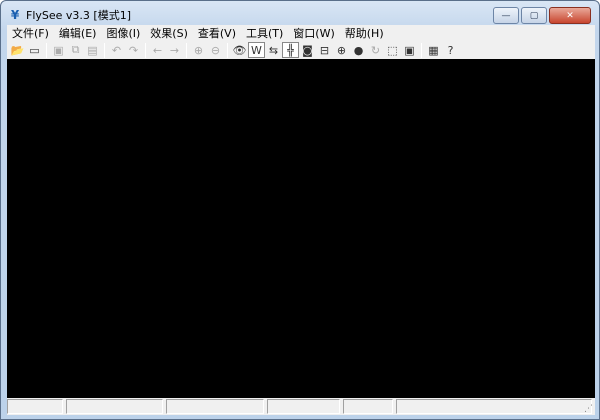 The image size is (600, 420). What do you see at coordinates (534, 15) in the screenshot?
I see `maximize-button: ▢` at bounding box center [534, 15].